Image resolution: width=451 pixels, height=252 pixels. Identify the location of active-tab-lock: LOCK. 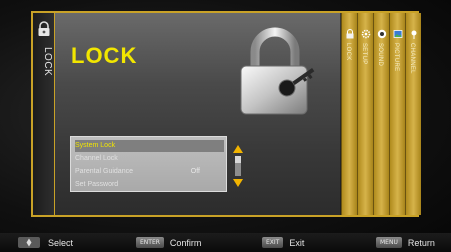
(44, 114).